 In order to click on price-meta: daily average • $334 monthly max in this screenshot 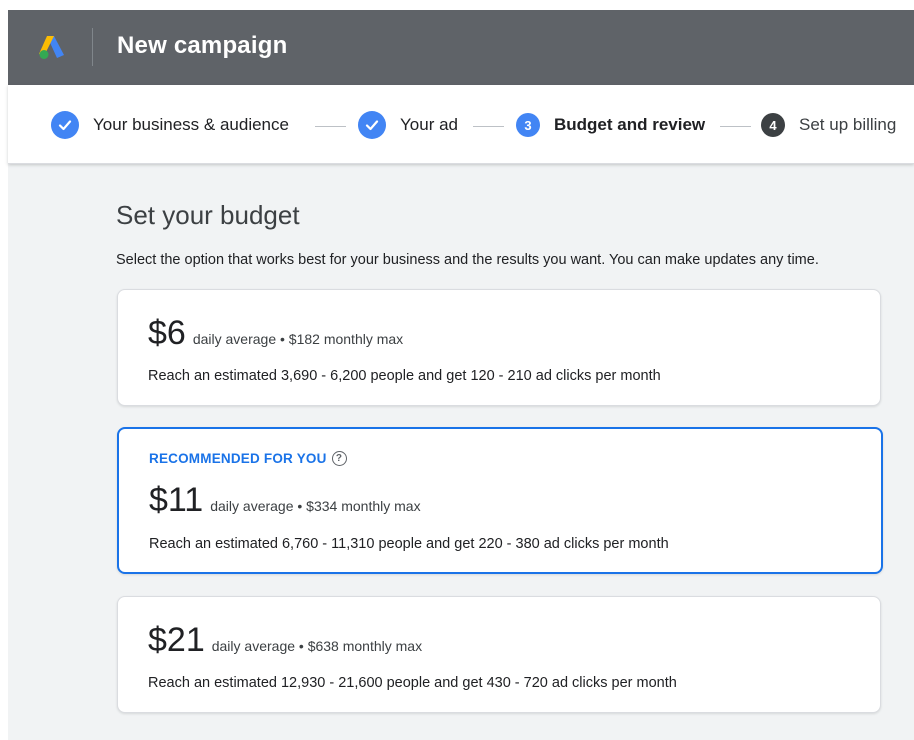, I will do `click(315, 506)`.